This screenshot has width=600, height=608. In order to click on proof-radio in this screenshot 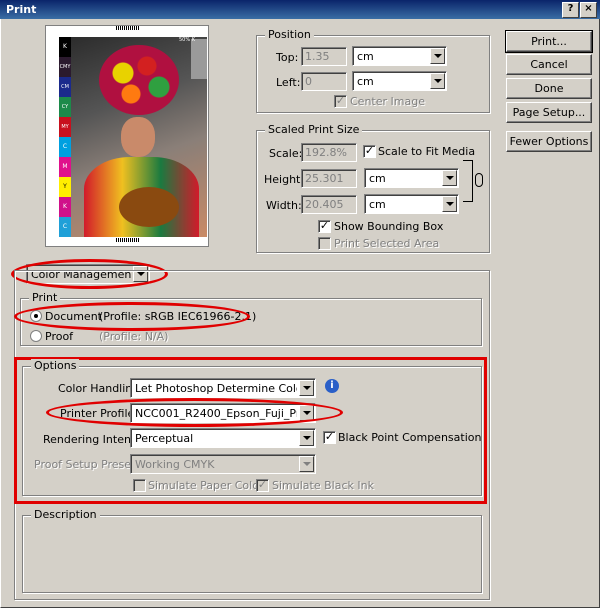, I will do `click(36, 336)`.